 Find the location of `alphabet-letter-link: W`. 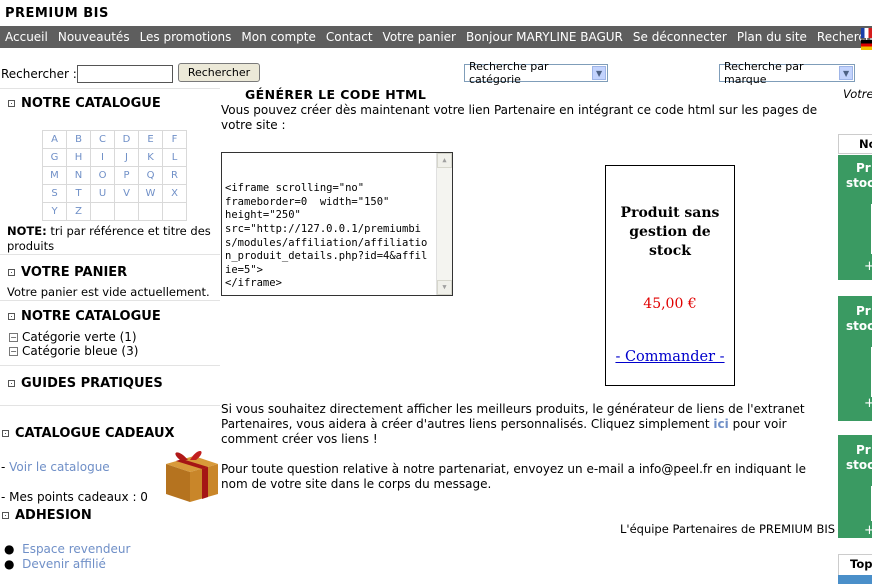

alphabet-letter-link: W is located at coordinates (150, 193).